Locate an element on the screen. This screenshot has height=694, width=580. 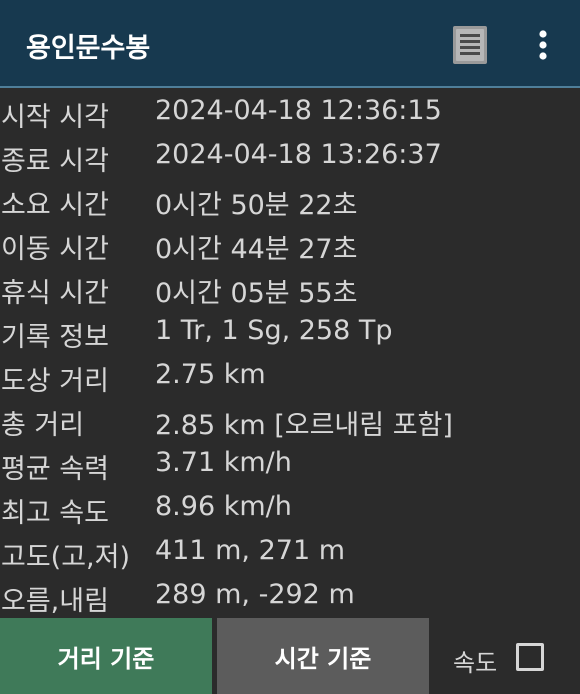
info-value: 2024-04-18 13:26:37 is located at coordinates (298, 154).